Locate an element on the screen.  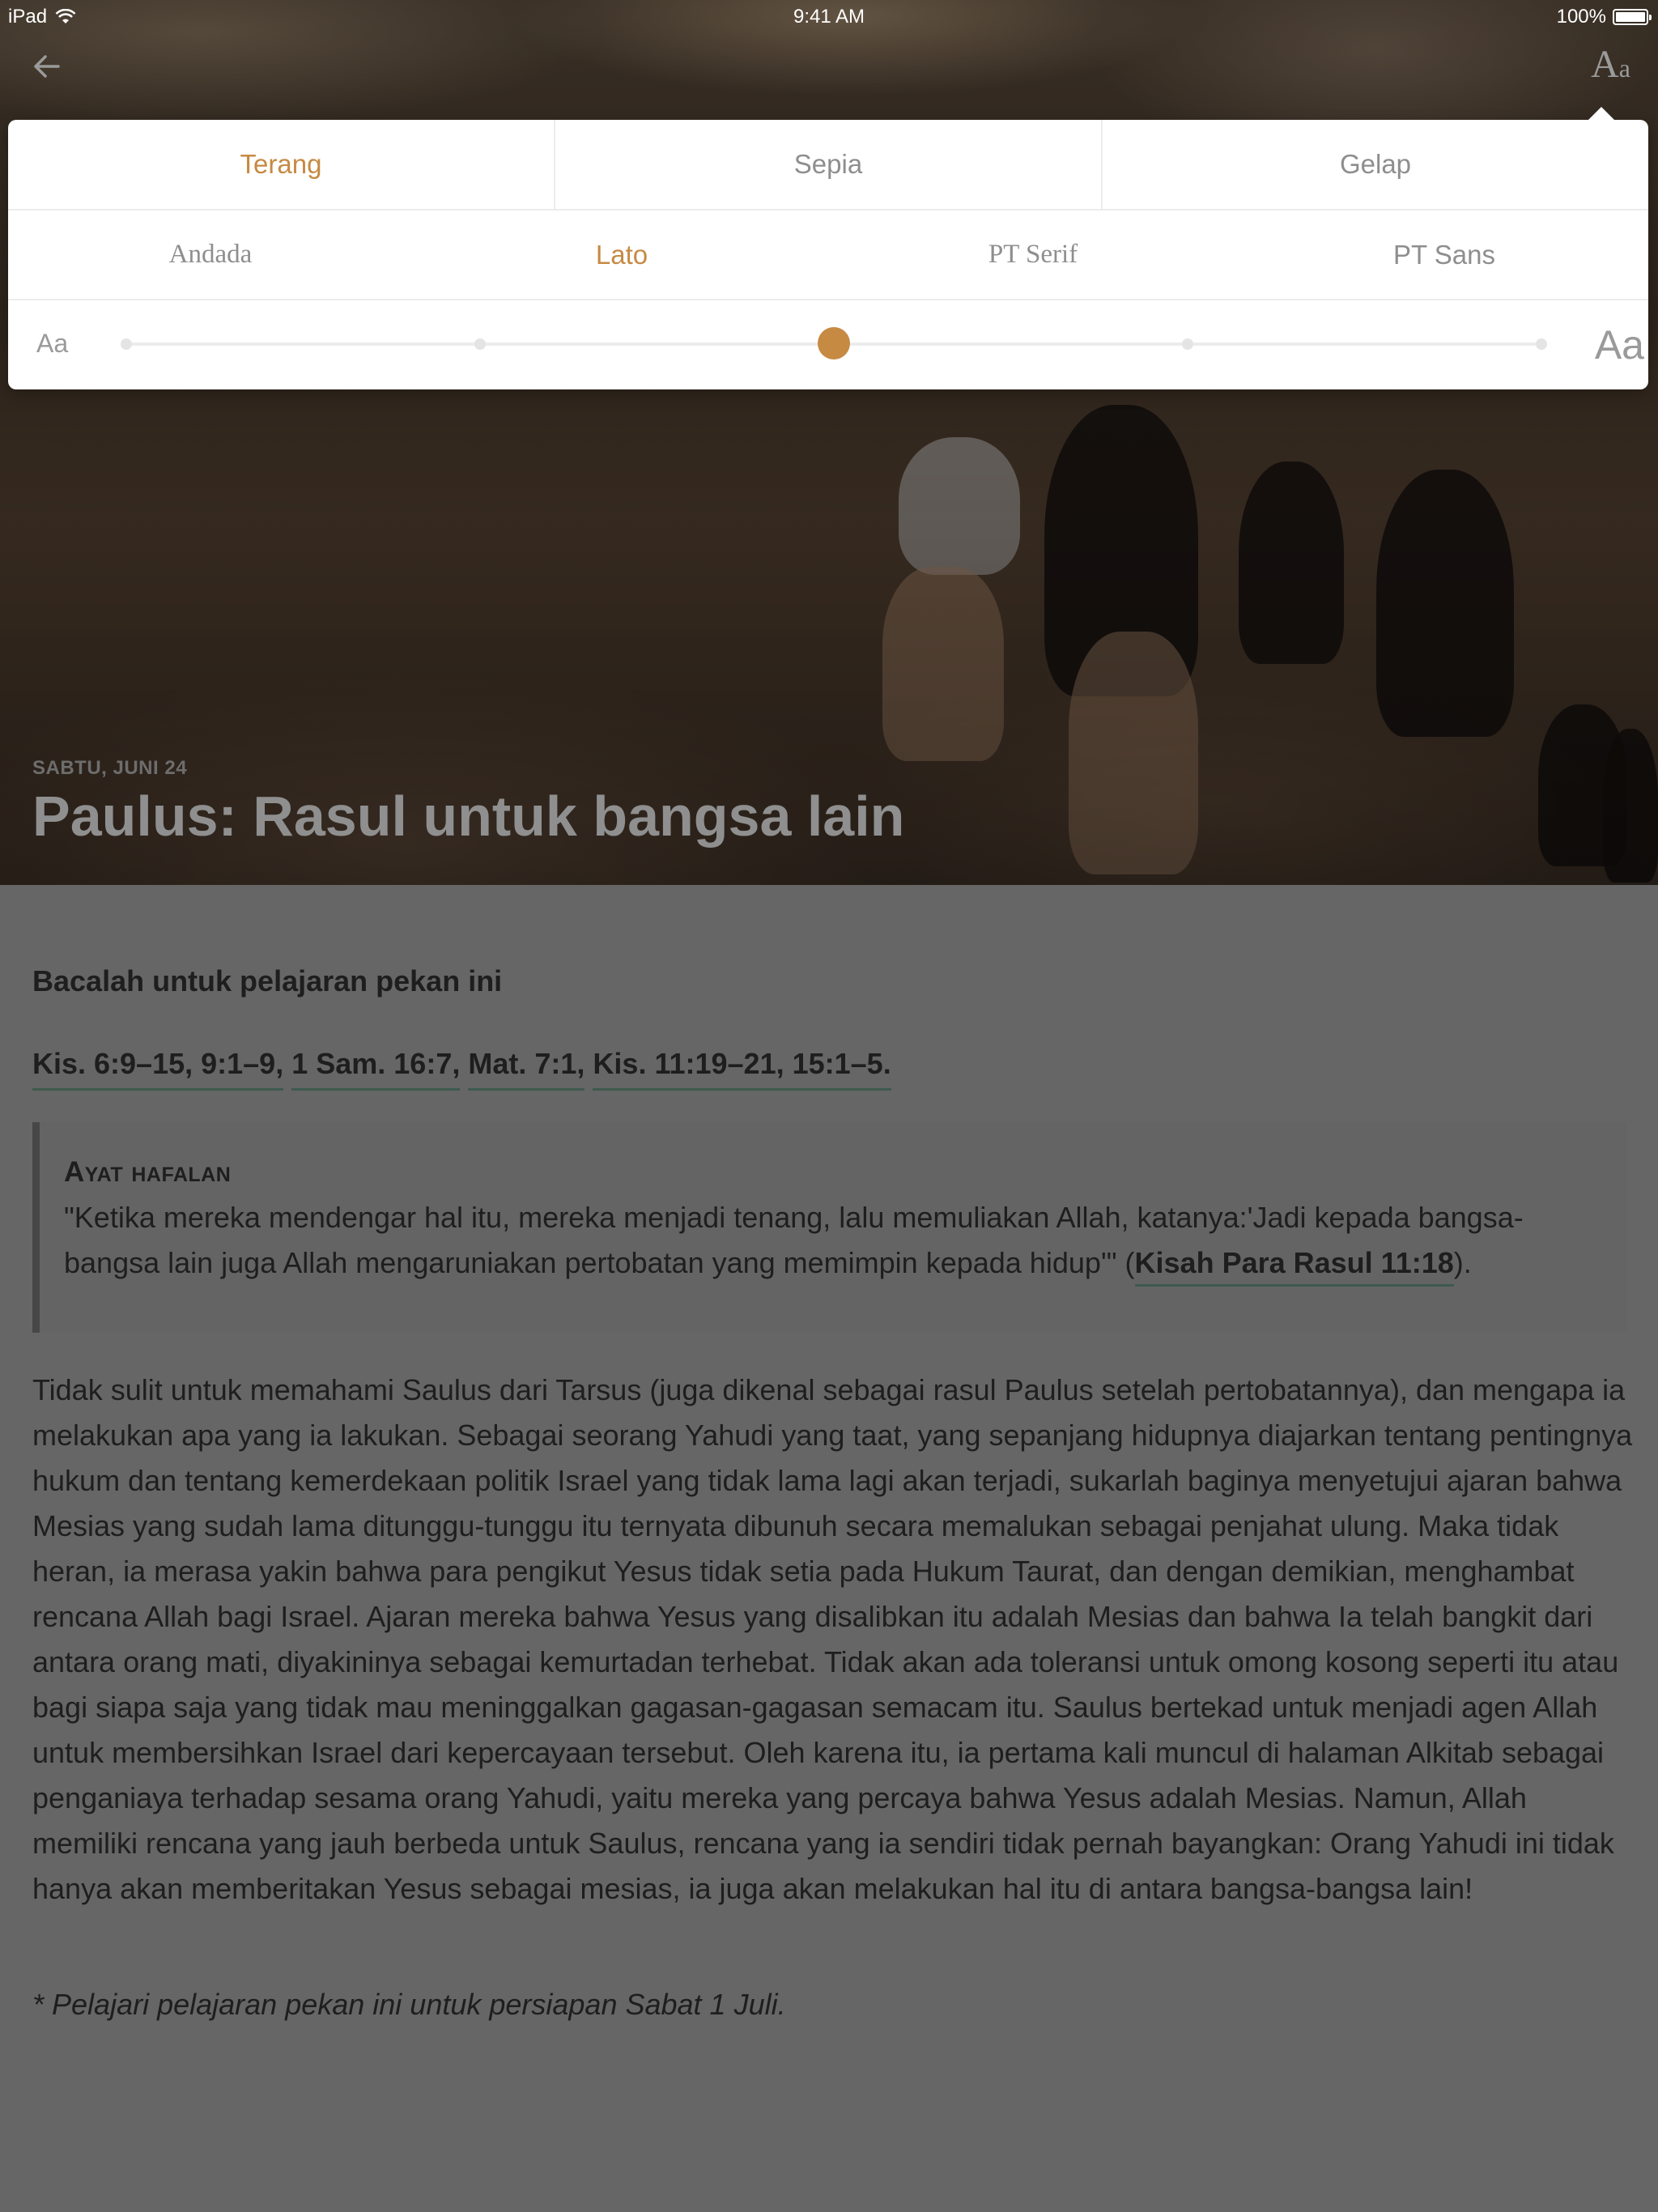
font-size-slider is located at coordinates (834, 343).